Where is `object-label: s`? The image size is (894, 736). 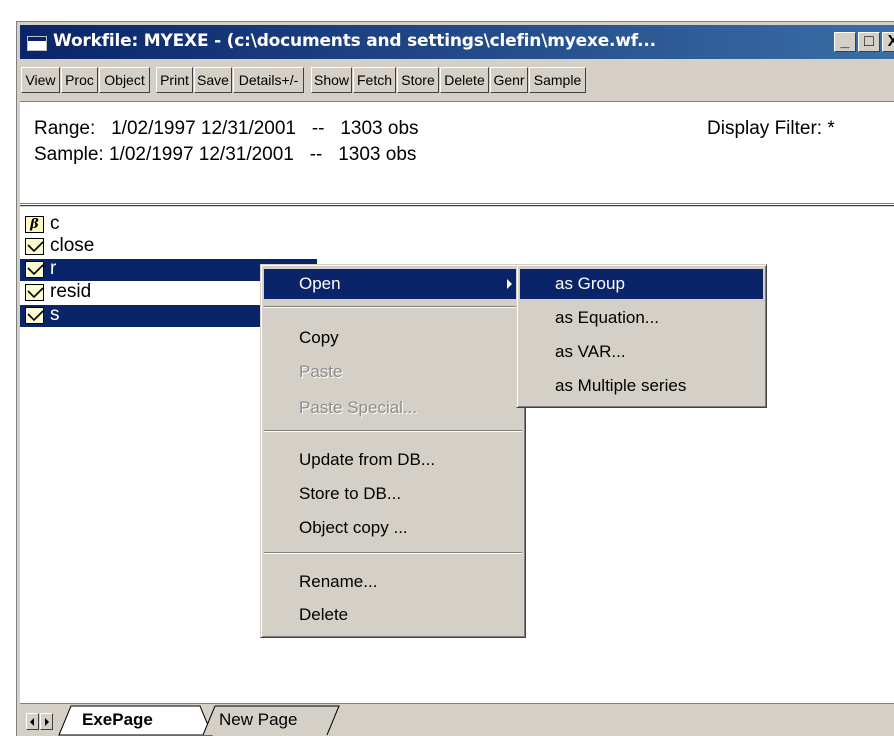
object-label: s is located at coordinates (55, 314).